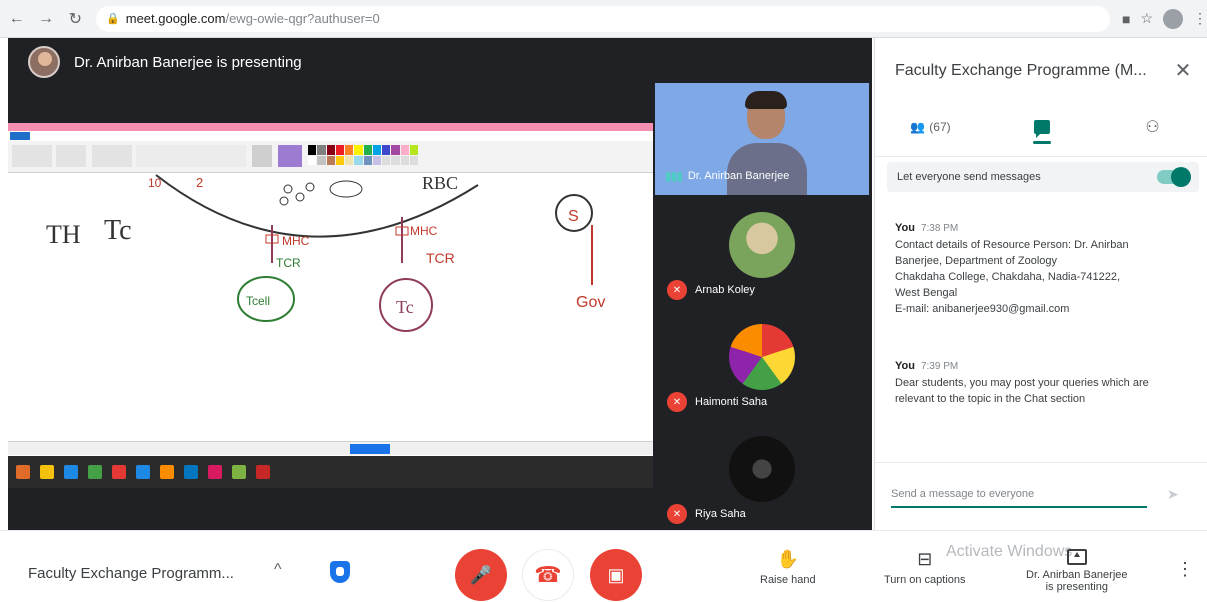 This screenshot has height=602, width=1207. What do you see at coordinates (573, 216) in the screenshot?
I see `svg-text: S` at bounding box center [573, 216].